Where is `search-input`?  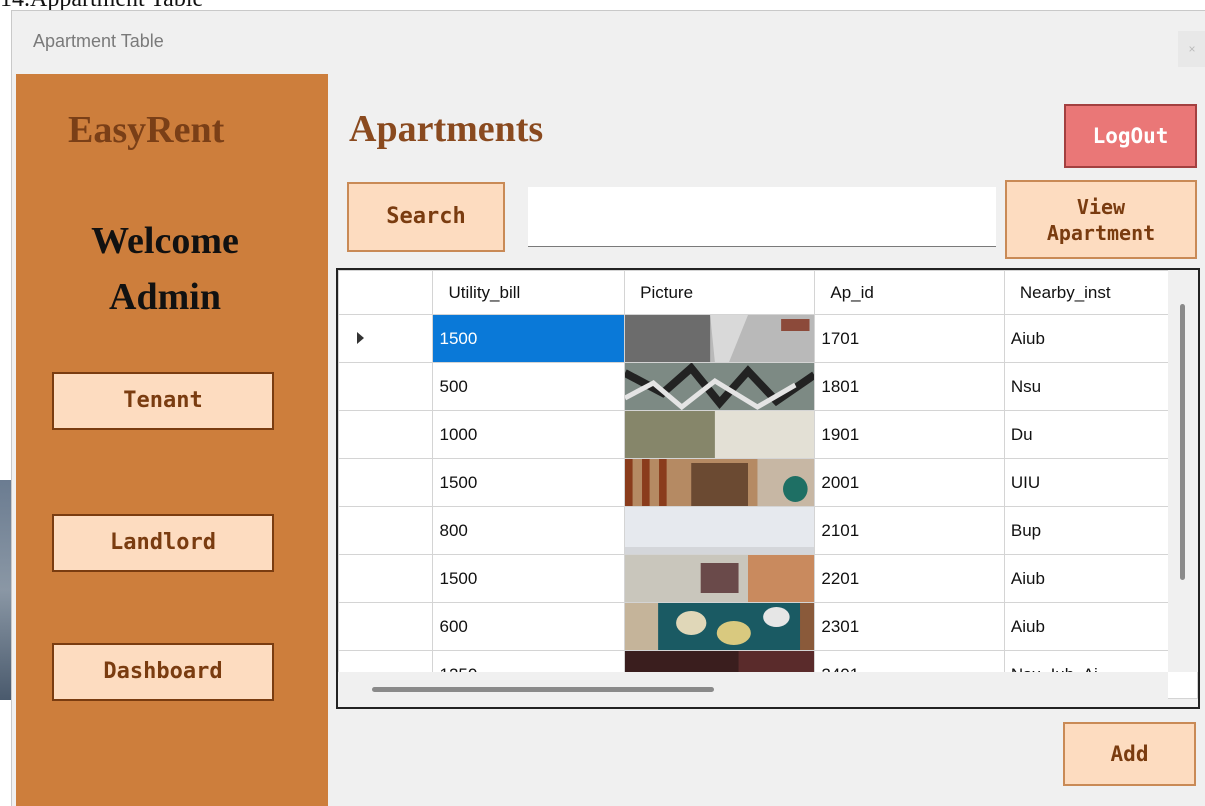 search-input is located at coordinates (762, 217).